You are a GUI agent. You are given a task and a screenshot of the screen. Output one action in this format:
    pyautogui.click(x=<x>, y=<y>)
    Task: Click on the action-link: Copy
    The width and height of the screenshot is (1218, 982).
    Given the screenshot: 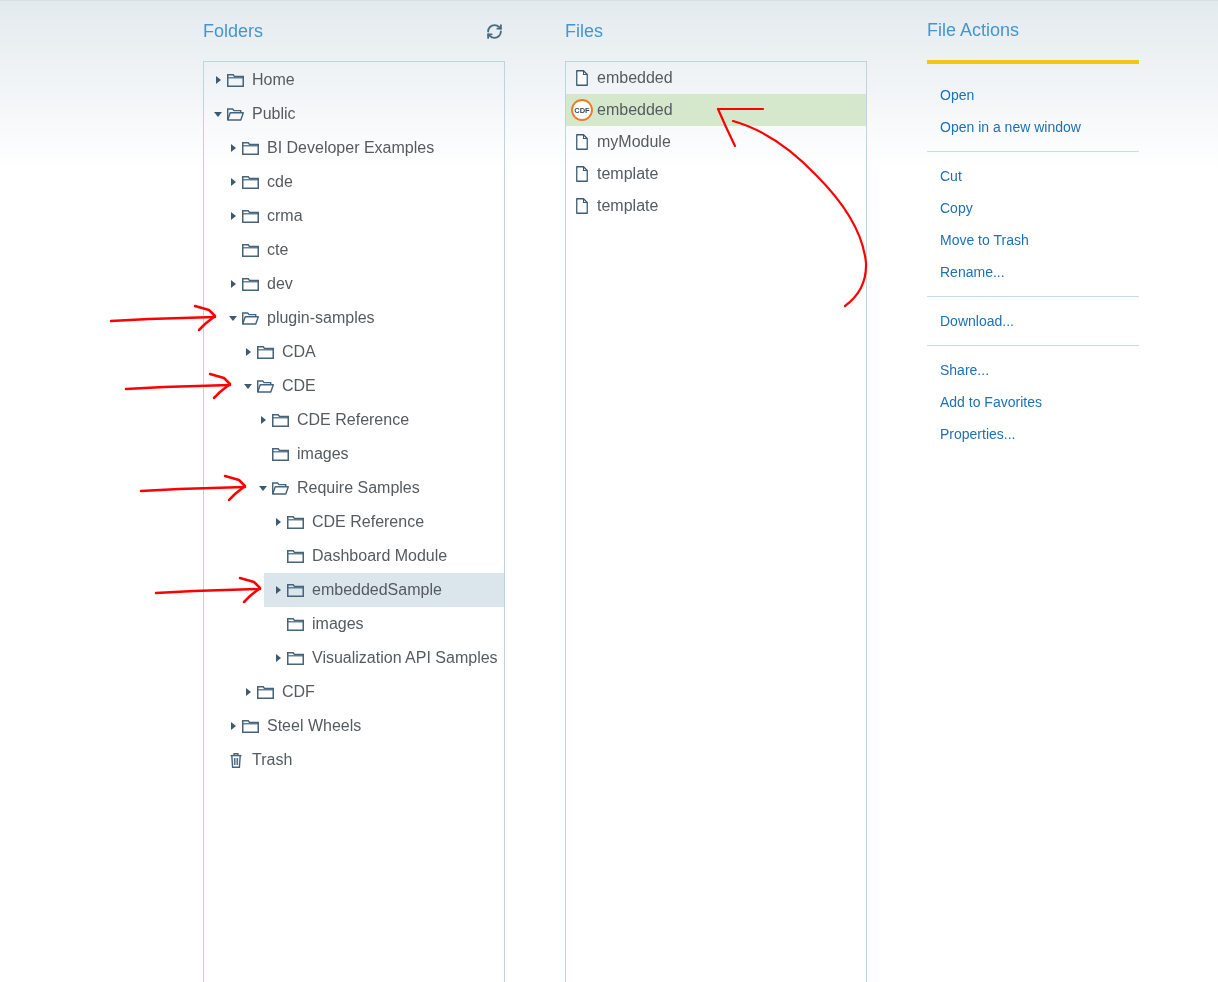 What is the action you would take?
    pyautogui.click(x=956, y=208)
    